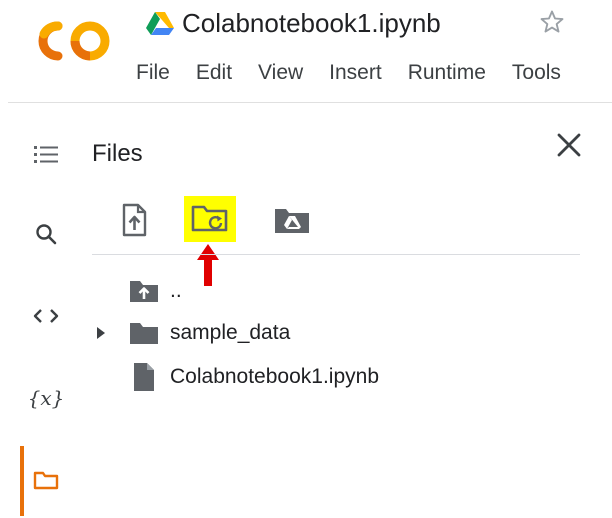  What do you see at coordinates (230, 332) in the screenshot?
I see `file-name: sample_data` at bounding box center [230, 332].